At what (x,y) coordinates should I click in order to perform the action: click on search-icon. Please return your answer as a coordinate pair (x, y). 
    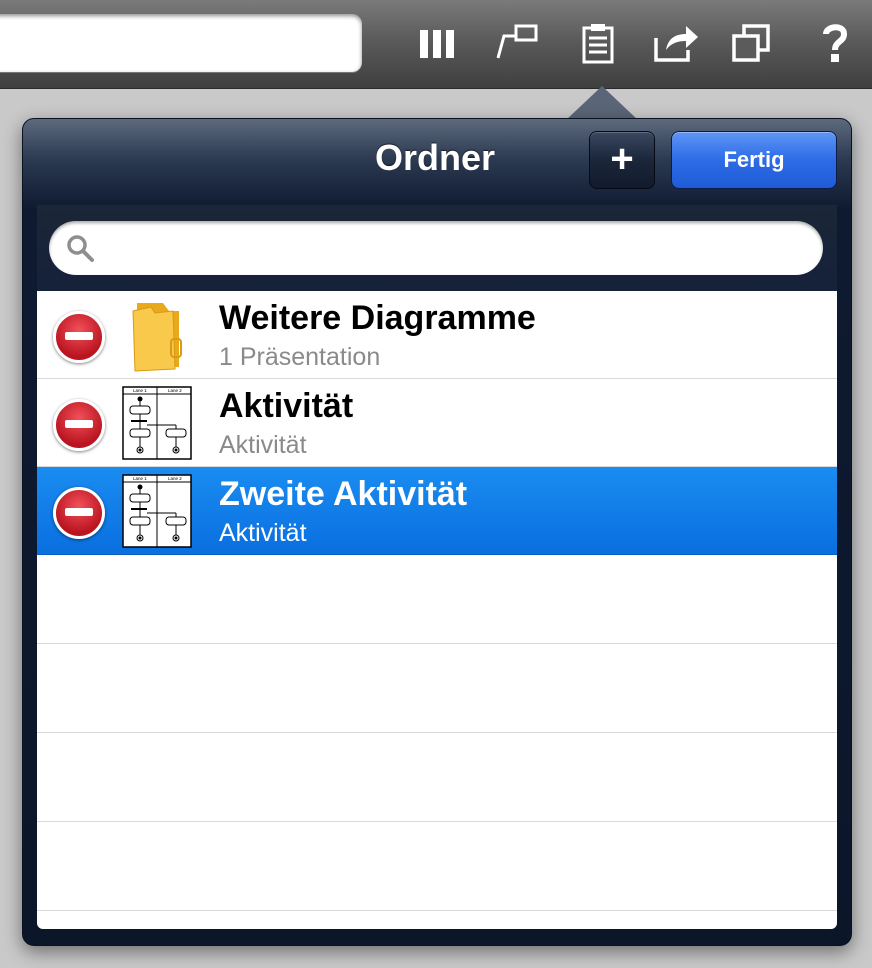
    Looking at the image, I should click on (80, 248).